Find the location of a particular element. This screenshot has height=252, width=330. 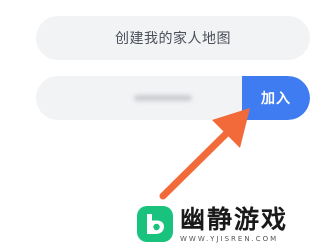

create-family-map-button: 创建我的家人地图 is located at coordinates (173, 38).